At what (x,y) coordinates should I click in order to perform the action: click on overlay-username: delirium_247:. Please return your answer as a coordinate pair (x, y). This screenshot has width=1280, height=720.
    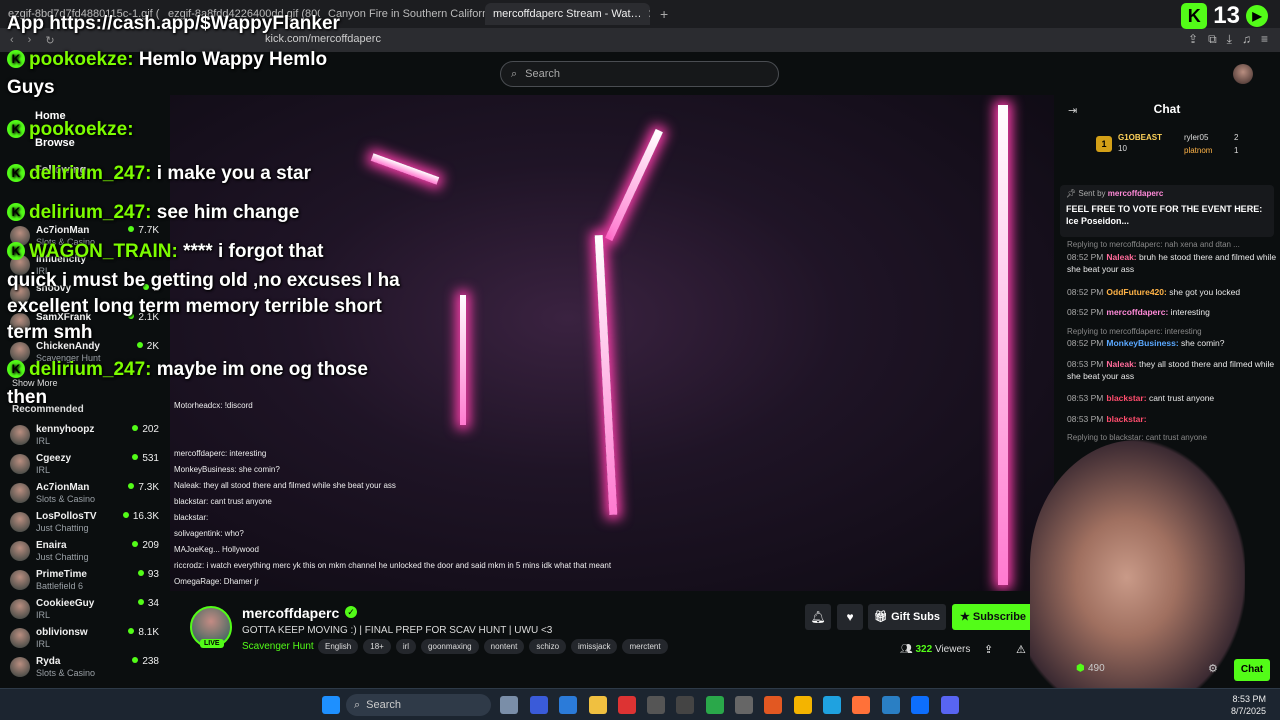
    Looking at the image, I should click on (90, 173).